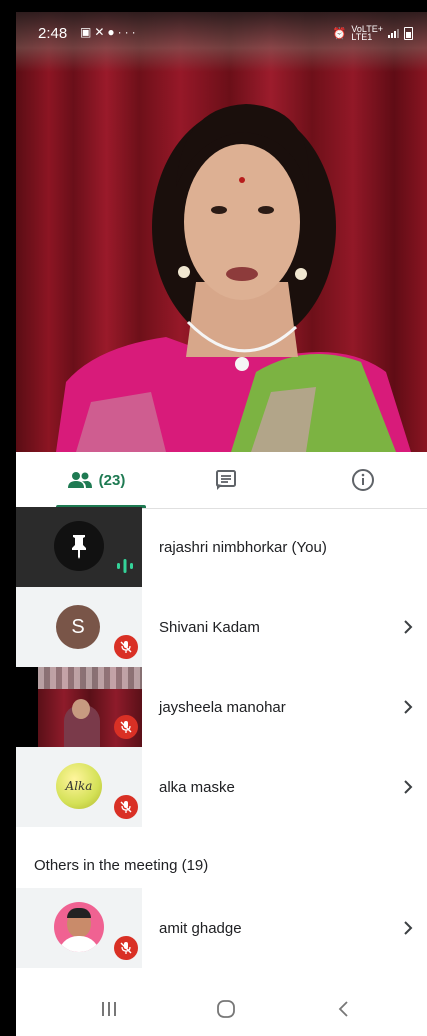 The width and height of the screenshot is (427, 1036). I want to click on avatar, so click(79, 927).